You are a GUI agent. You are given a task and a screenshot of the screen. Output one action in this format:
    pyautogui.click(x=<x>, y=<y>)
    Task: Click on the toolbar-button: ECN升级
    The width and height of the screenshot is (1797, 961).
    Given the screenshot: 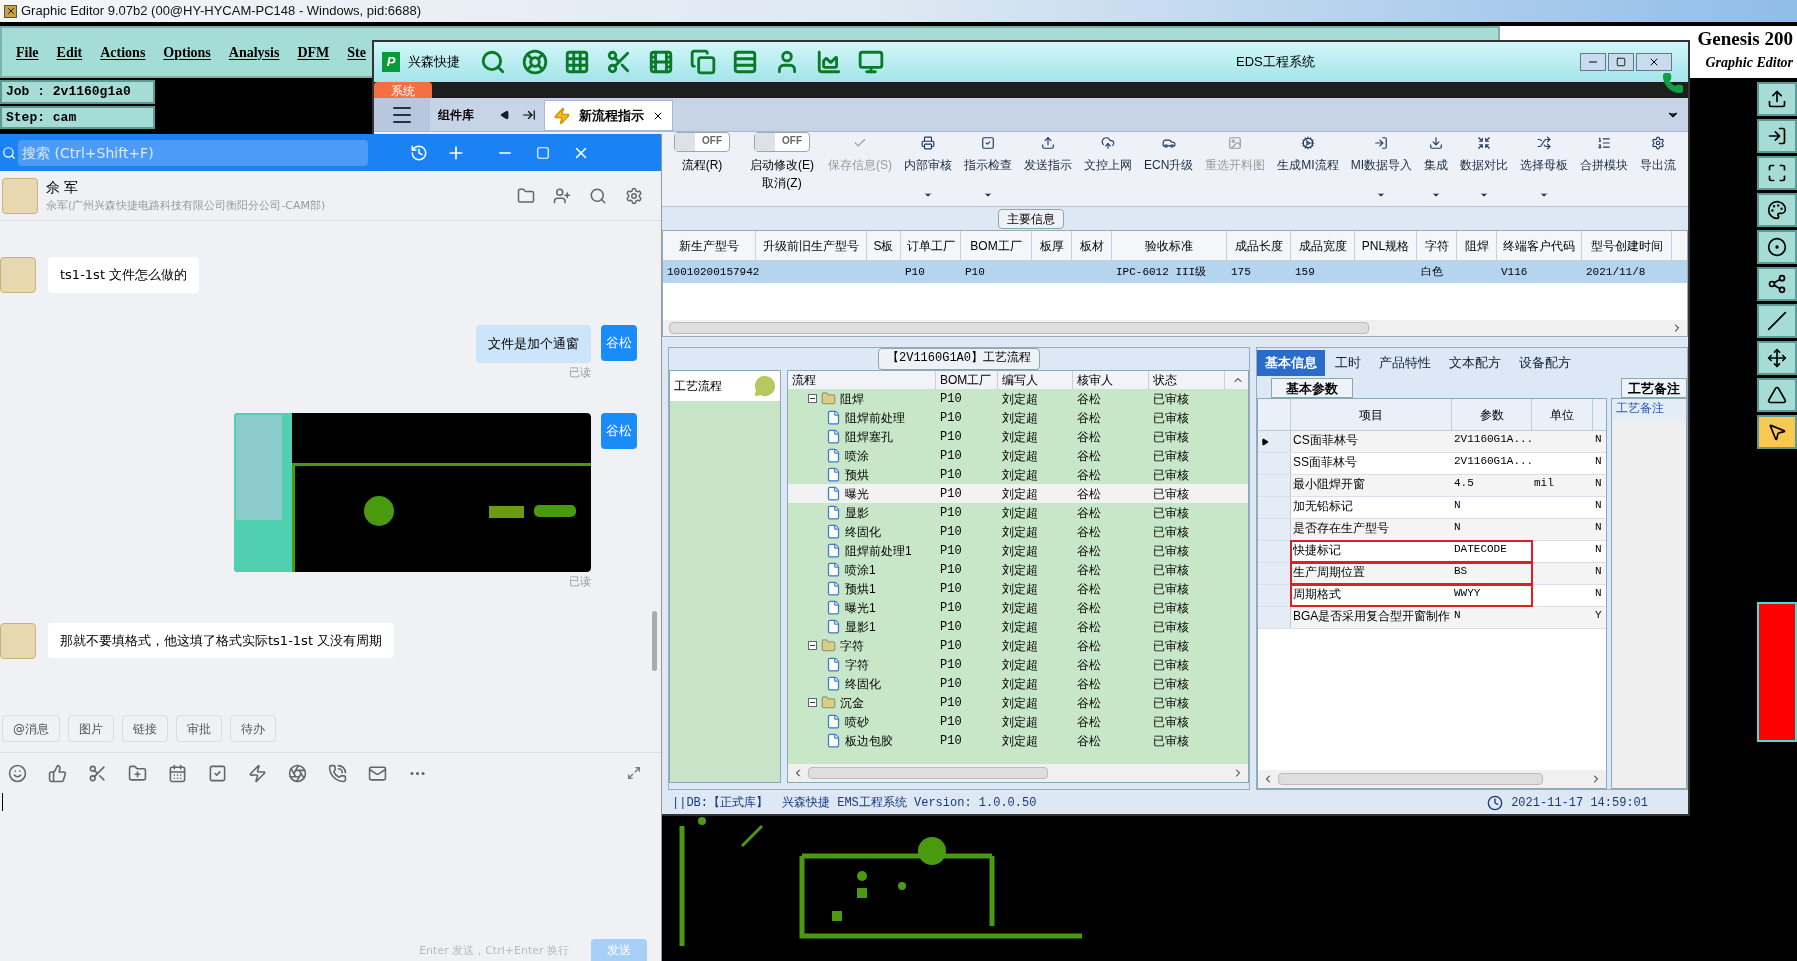 What is the action you would take?
    pyautogui.click(x=1169, y=169)
    